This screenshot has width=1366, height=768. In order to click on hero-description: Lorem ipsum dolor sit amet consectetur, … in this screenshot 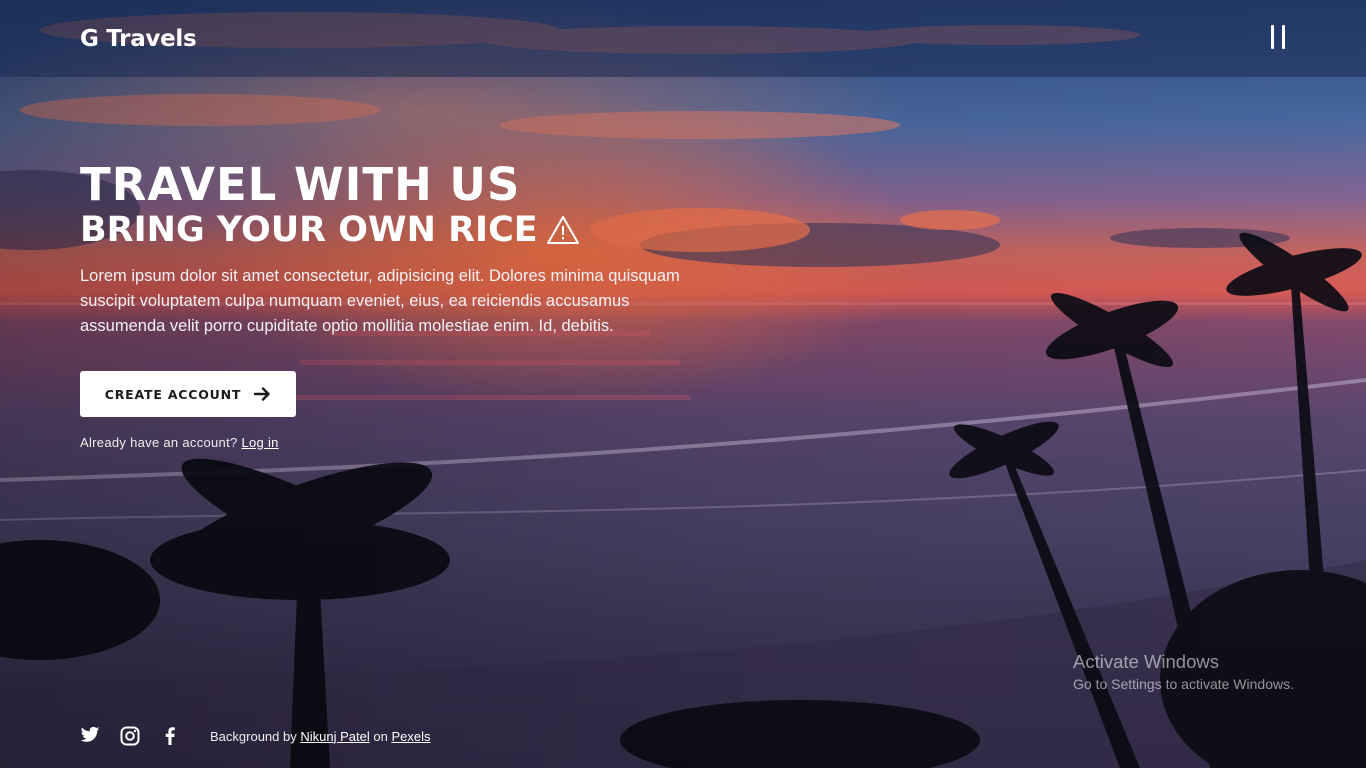, I will do `click(380, 301)`.